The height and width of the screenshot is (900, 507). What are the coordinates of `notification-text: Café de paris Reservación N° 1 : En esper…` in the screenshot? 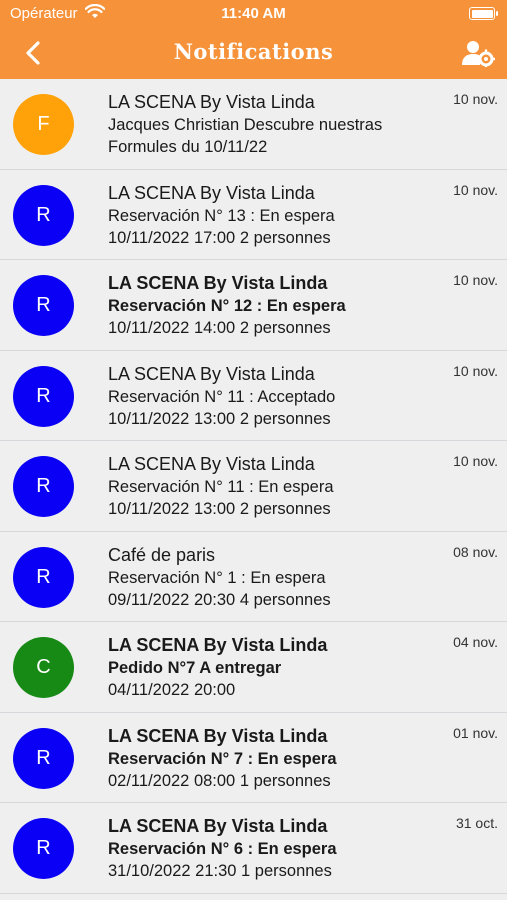 It's located at (268, 577).